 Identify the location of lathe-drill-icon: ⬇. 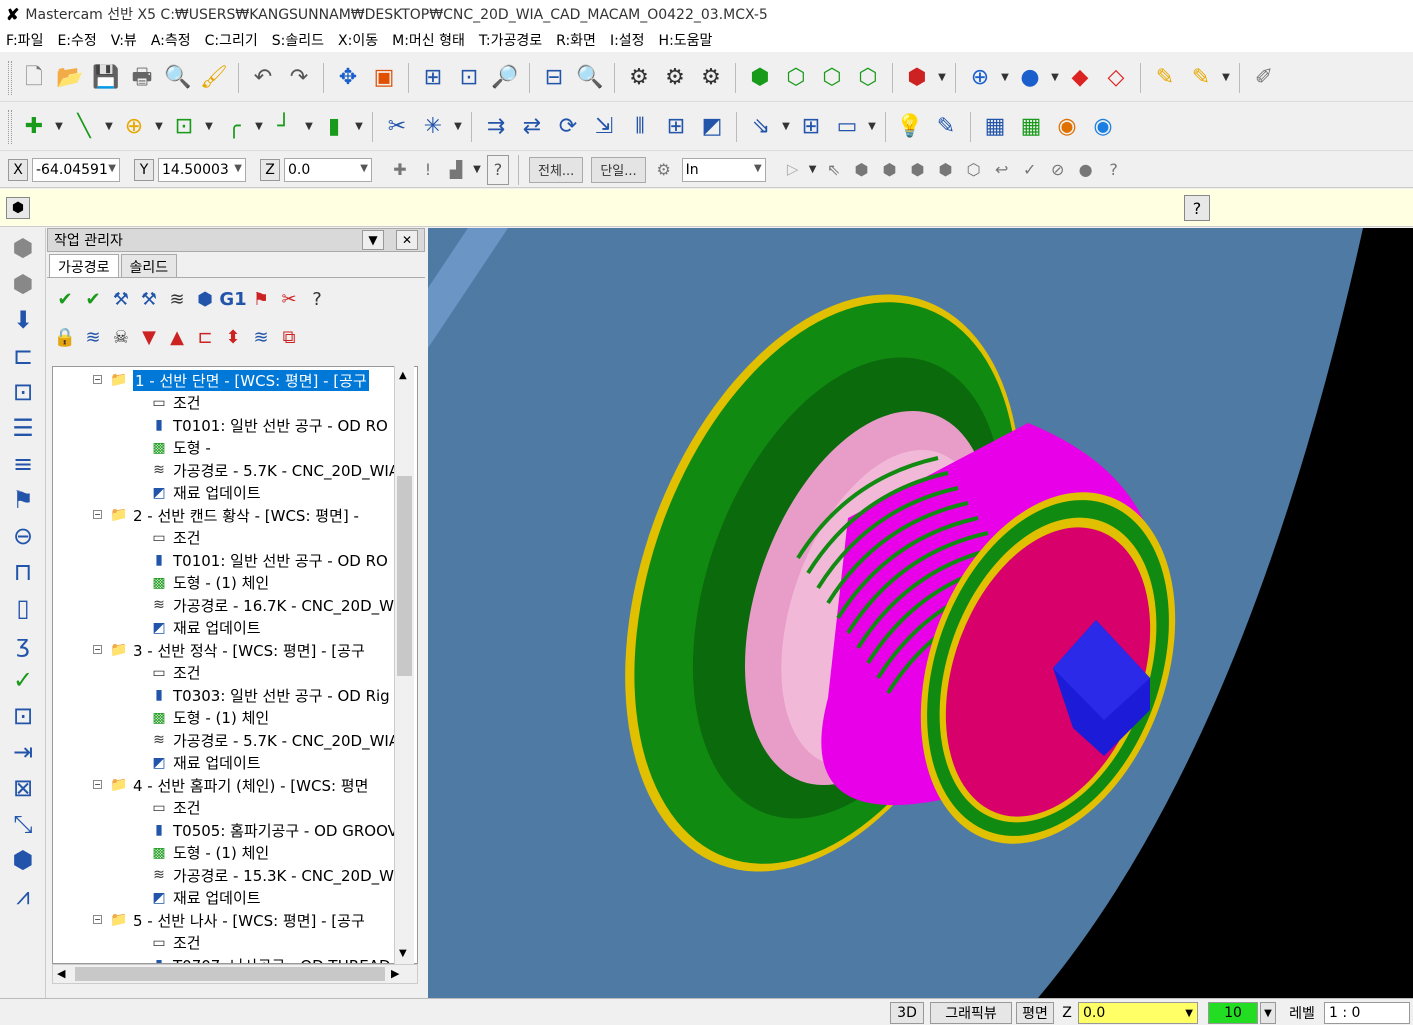
(23, 320).